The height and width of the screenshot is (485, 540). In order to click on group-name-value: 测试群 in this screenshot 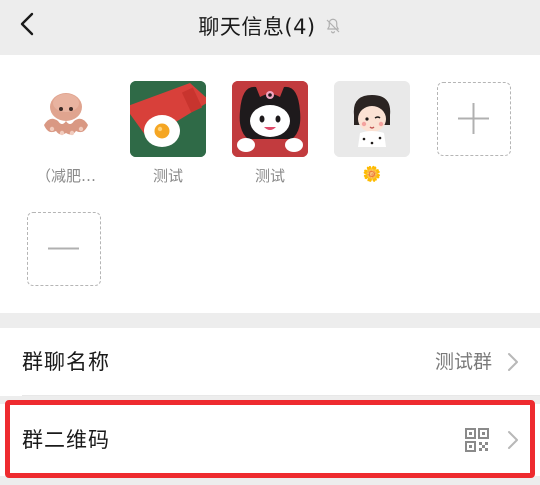, I will do `click(463, 362)`.